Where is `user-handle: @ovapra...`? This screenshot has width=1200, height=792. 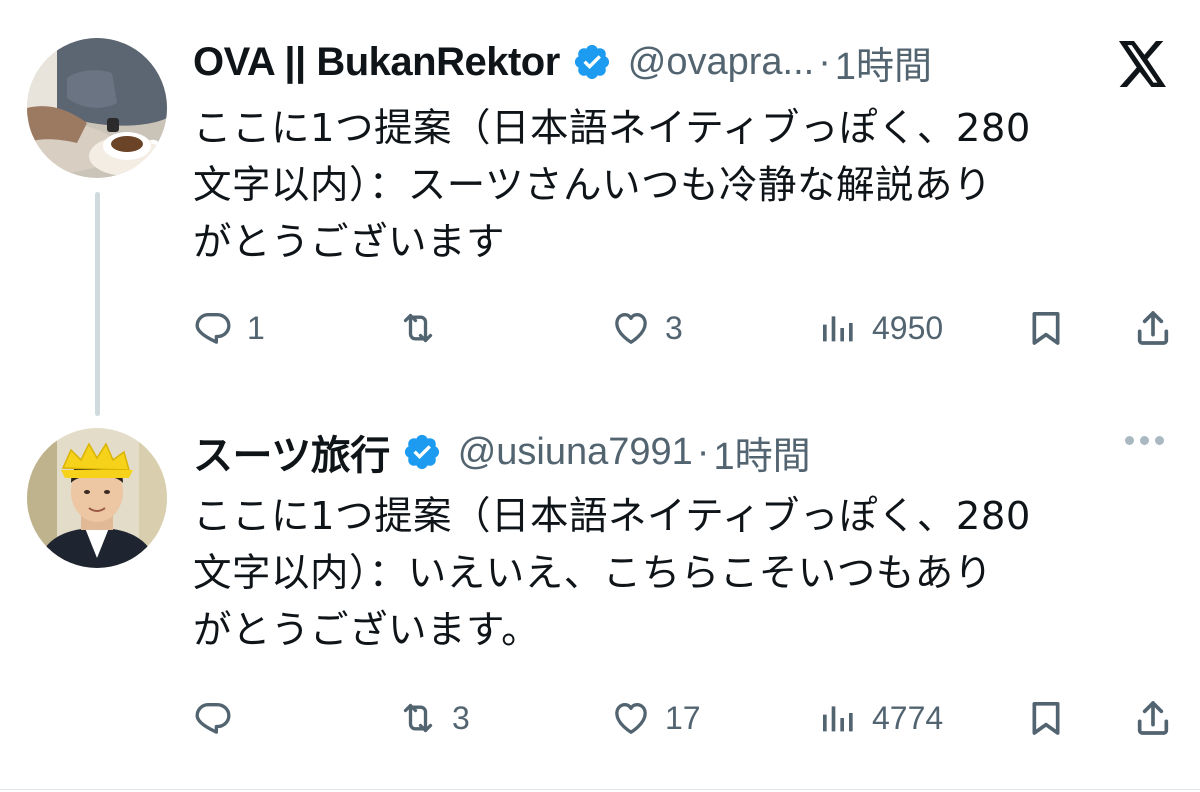
user-handle: @ovapra... is located at coordinates (721, 62).